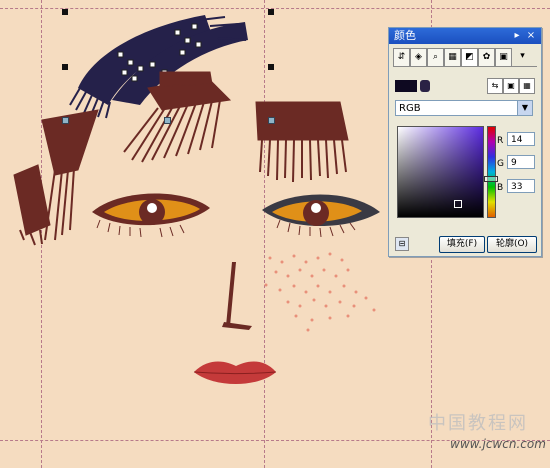 The height and width of the screenshot is (468, 550). I want to click on color-models-icon: ◩, so click(469, 57).